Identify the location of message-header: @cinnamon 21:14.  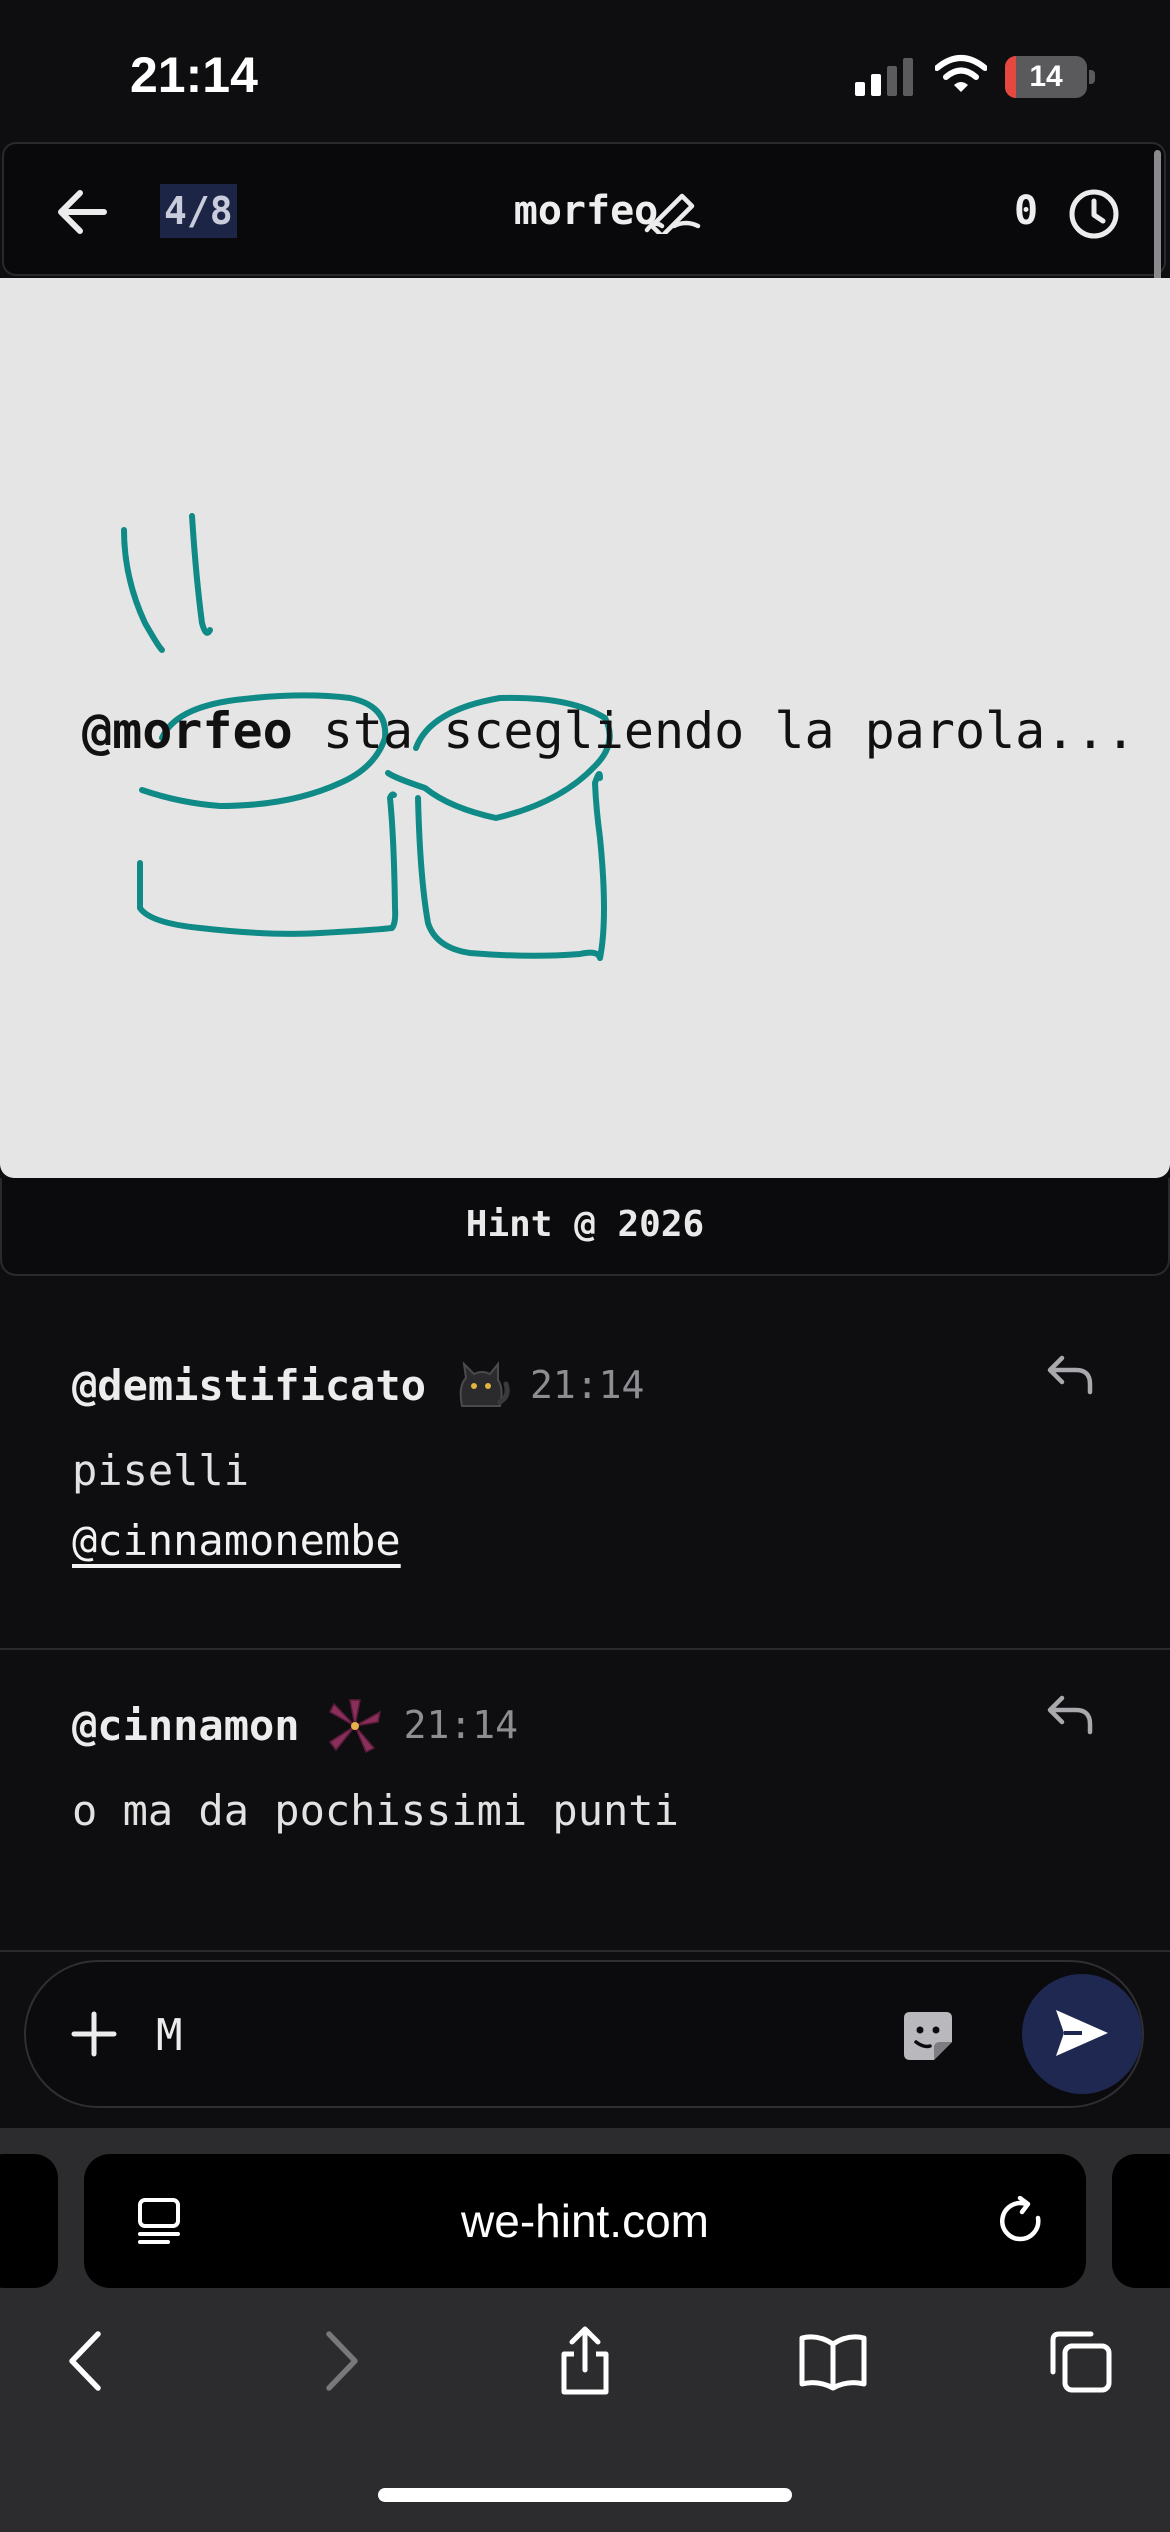
(295, 1725).